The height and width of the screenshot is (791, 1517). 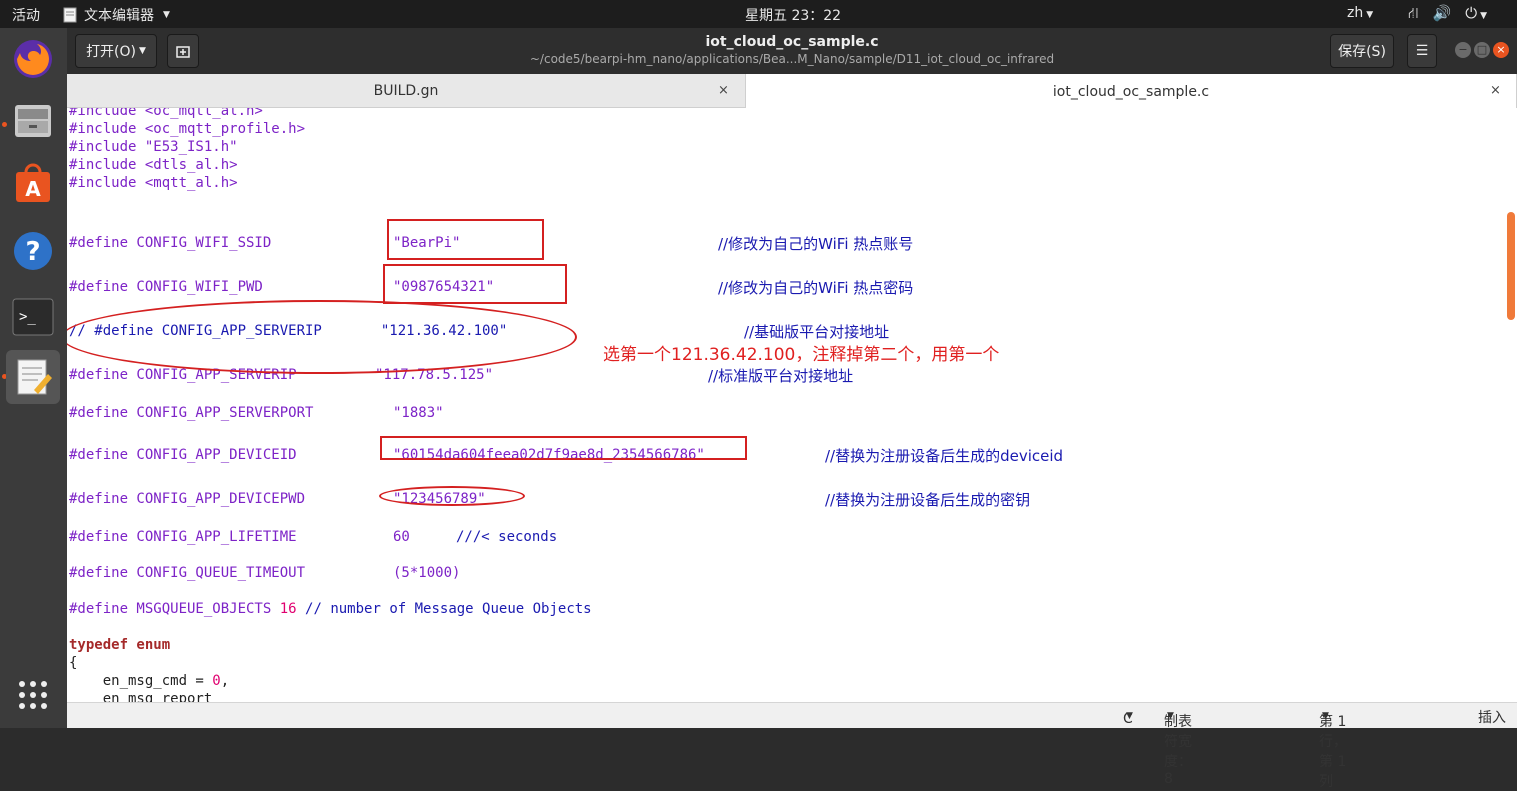 I want to click on code-comment: //替换为注册设备后生成的deviceid, so click(x=944, y=456).